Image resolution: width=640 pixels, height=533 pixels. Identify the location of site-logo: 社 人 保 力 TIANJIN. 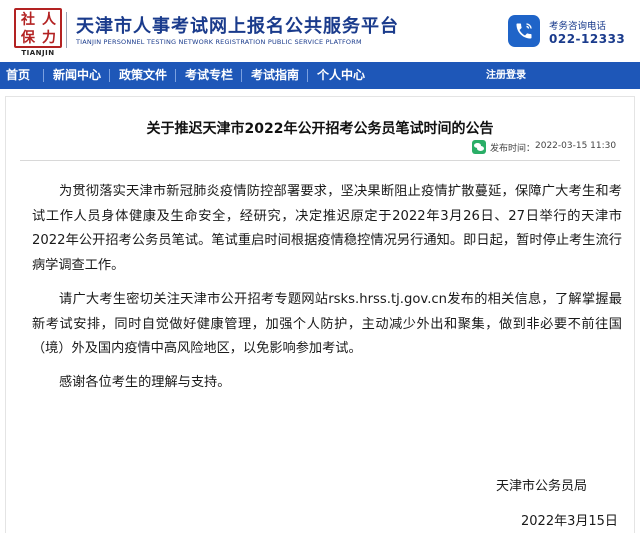
(38, 32).